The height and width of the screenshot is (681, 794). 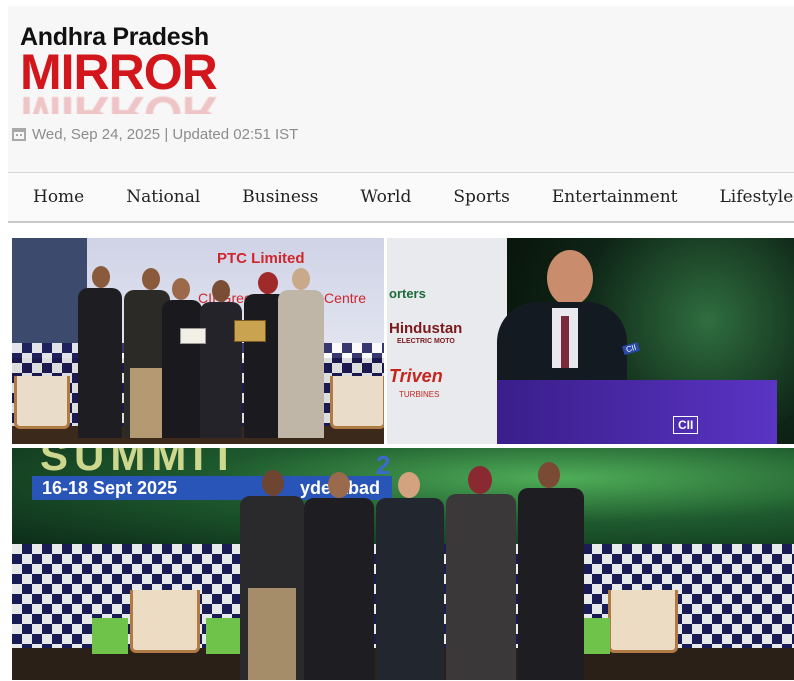 I want to click on sponsor-text: Triven, so click(x=416, y=376).